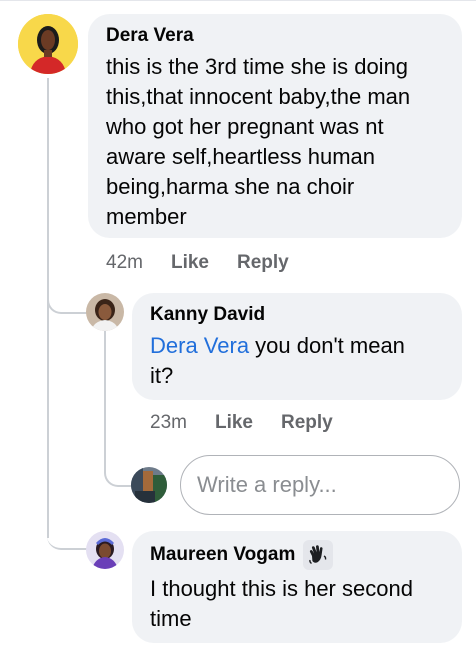  What do you see at coordinates (105, 400) in the screenshot?
I see `thread-line-reply` at bounding box center [105, 400].